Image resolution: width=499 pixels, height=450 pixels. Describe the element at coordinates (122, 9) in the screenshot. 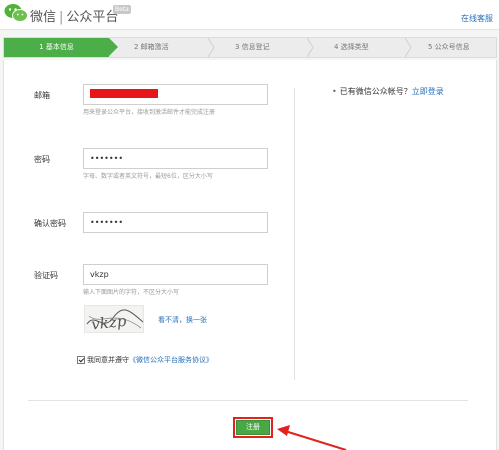

I see `beta-badge: Beta` at that location.